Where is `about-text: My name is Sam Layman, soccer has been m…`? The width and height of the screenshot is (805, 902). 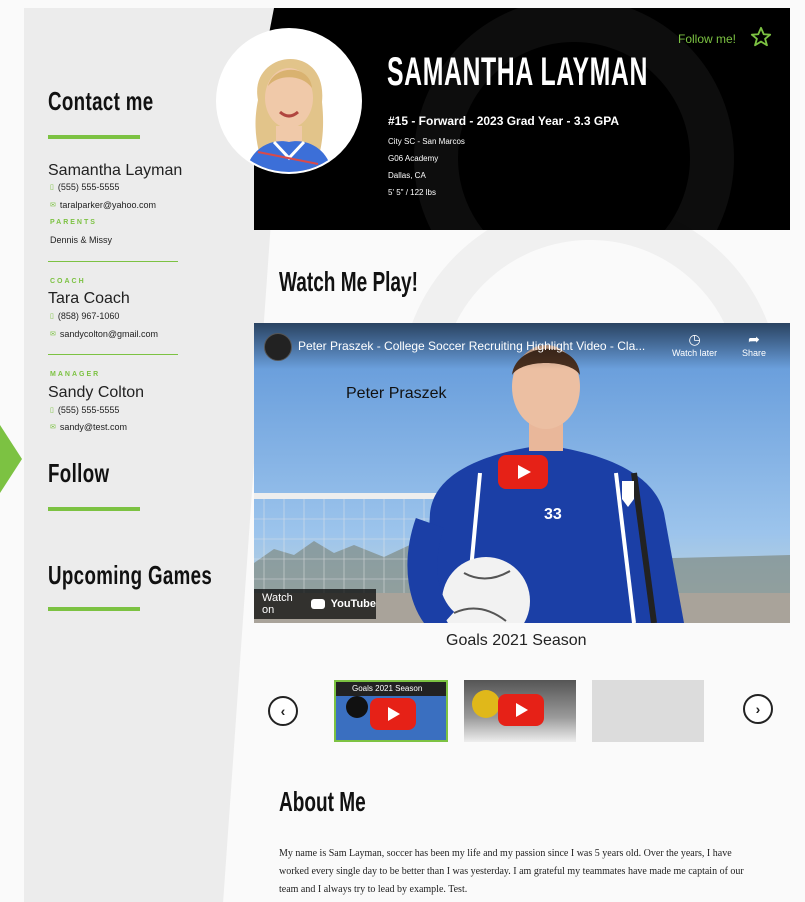
about-text: My name is Sam Layman, soccer has been m… is located at coordinates (511, 871).